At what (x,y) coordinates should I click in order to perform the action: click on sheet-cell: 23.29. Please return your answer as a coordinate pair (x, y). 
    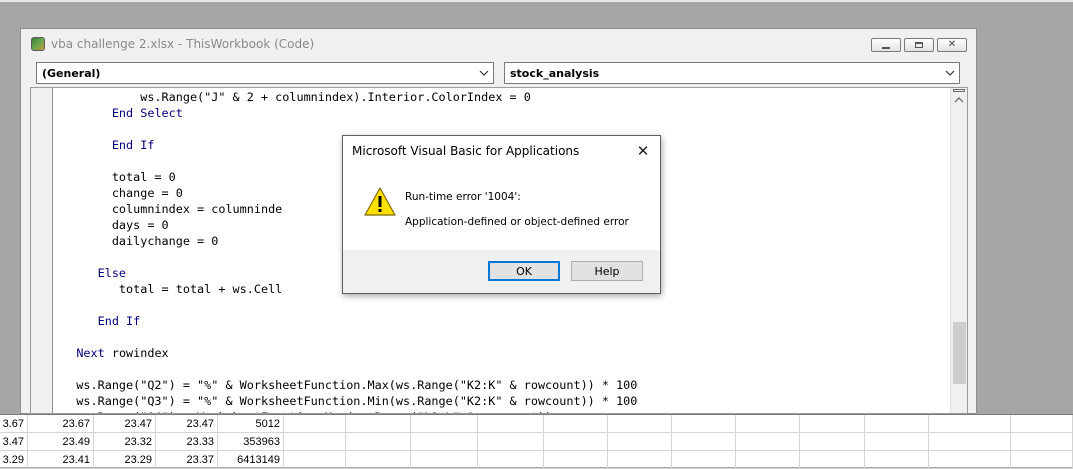
    Looking at the image, I should click on (125, 460).